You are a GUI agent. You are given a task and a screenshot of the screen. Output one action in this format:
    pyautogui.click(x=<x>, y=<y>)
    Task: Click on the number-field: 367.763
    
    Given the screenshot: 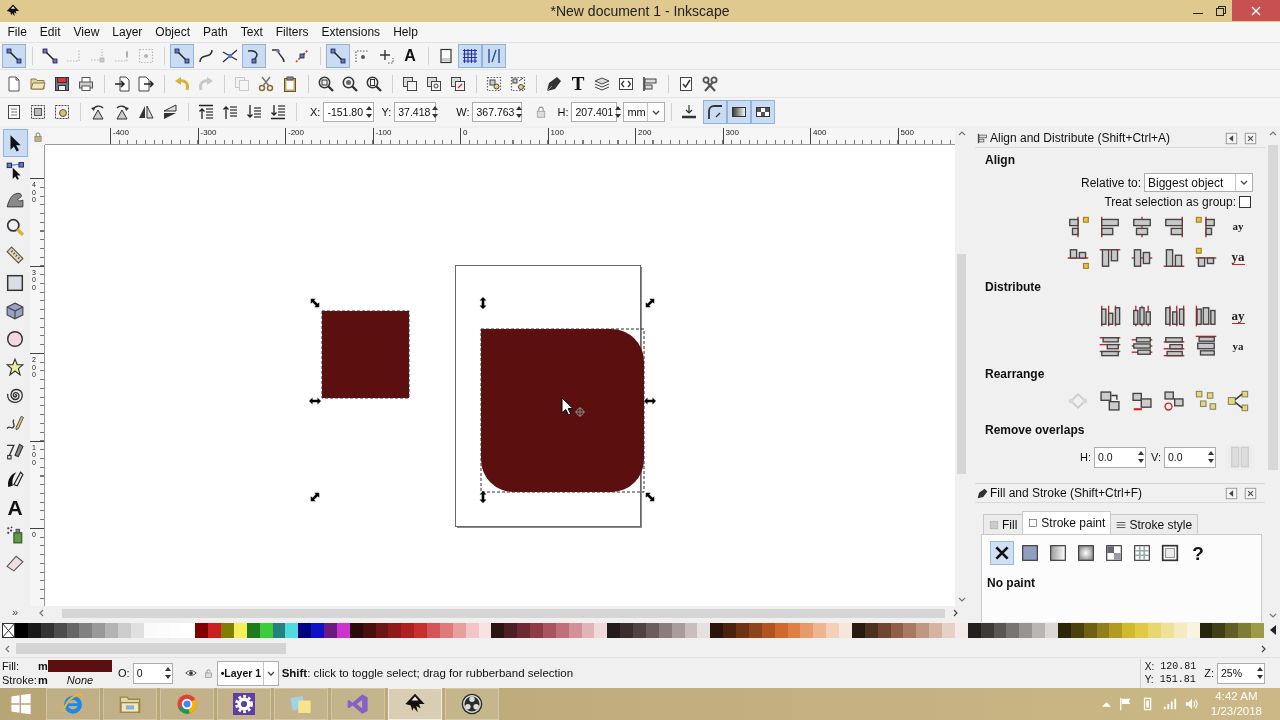 What is the action you would take?
    pyautogui.click(x=497, y=112)
    